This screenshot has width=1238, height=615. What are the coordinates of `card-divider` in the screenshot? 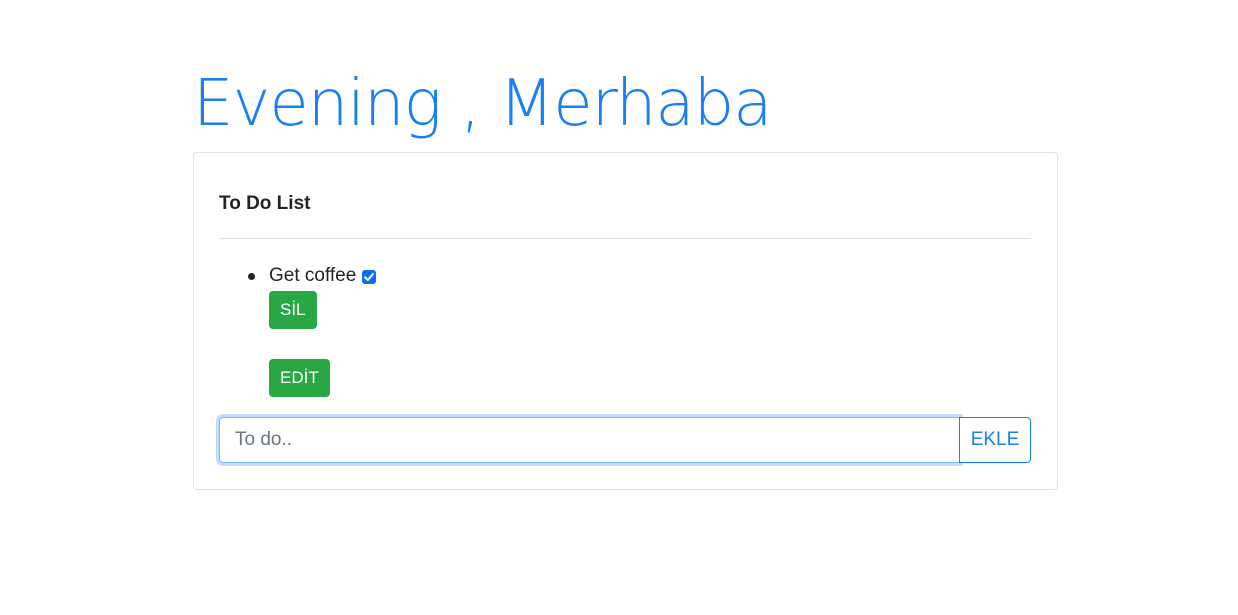 It's located at (625, 238).